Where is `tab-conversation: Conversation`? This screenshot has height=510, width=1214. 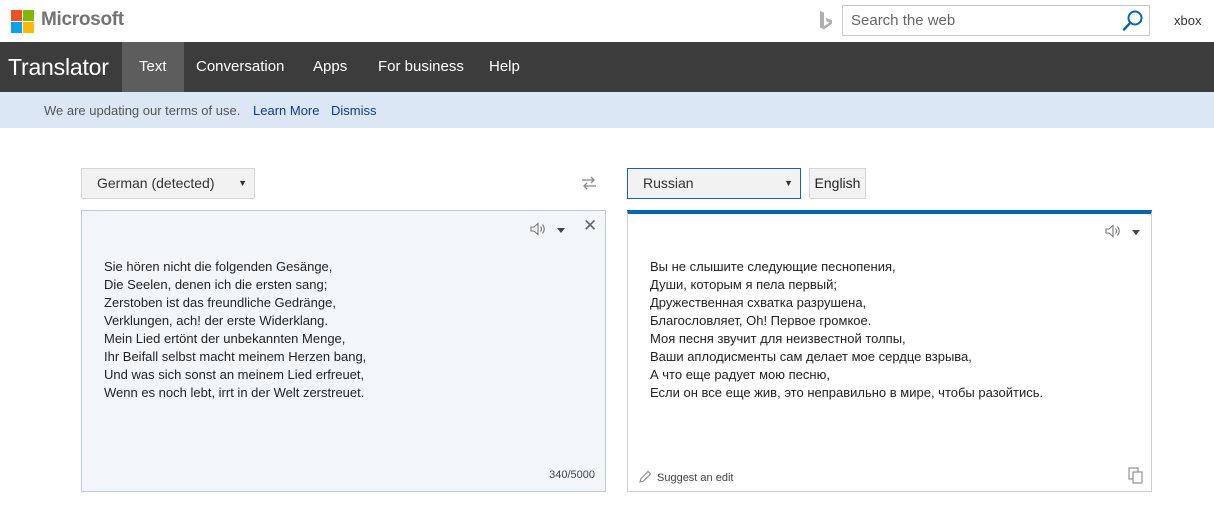
tab-conversation: Conversation is located at coordinates (240, 67).